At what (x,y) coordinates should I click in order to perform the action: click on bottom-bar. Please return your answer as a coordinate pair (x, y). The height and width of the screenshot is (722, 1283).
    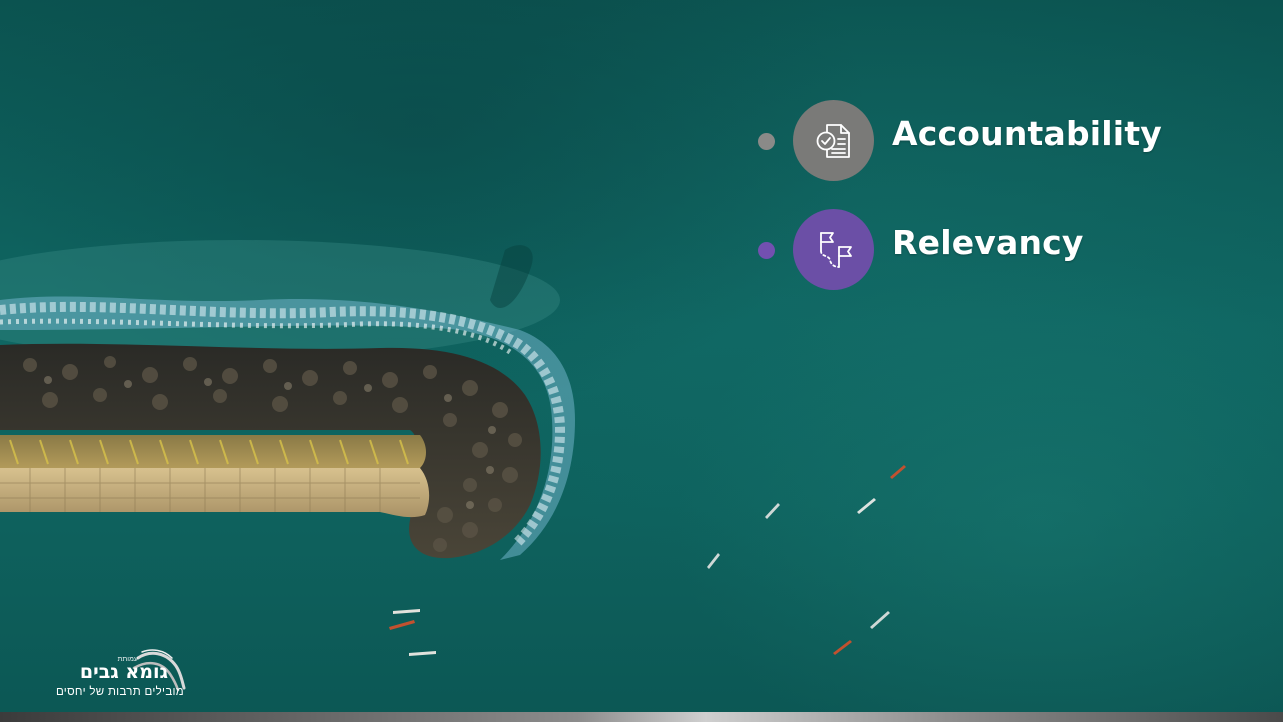
    Looking at the image, I should click on (641, 717).